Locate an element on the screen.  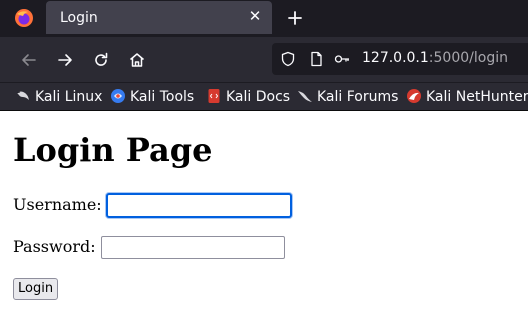
shield-icon is located at coordinates (288, 59).